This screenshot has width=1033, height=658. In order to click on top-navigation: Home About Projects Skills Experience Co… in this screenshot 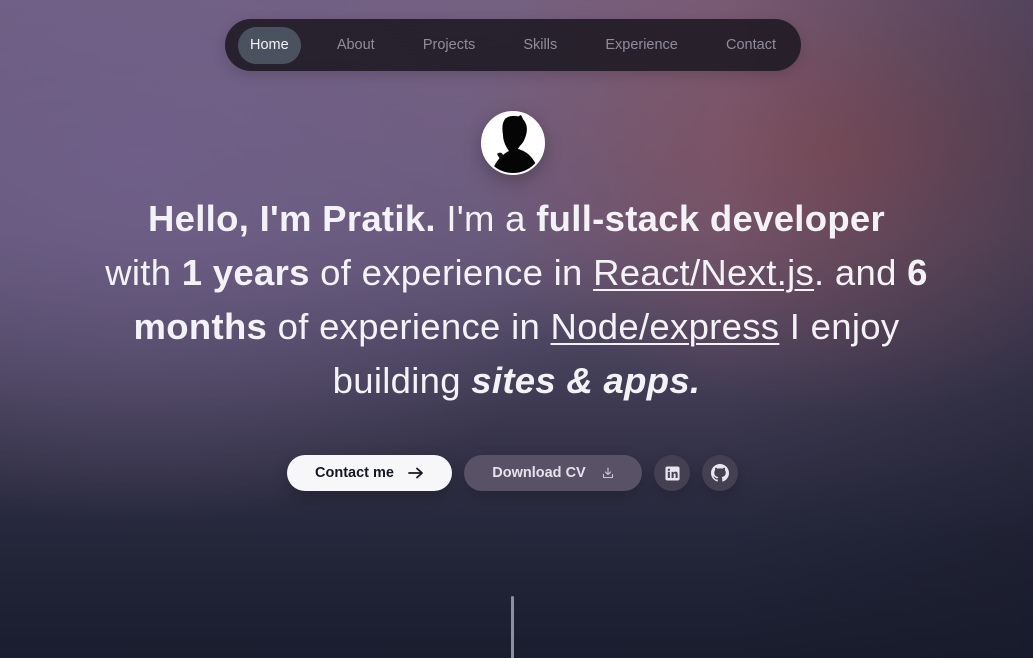, I will do `click(513, 45)`.